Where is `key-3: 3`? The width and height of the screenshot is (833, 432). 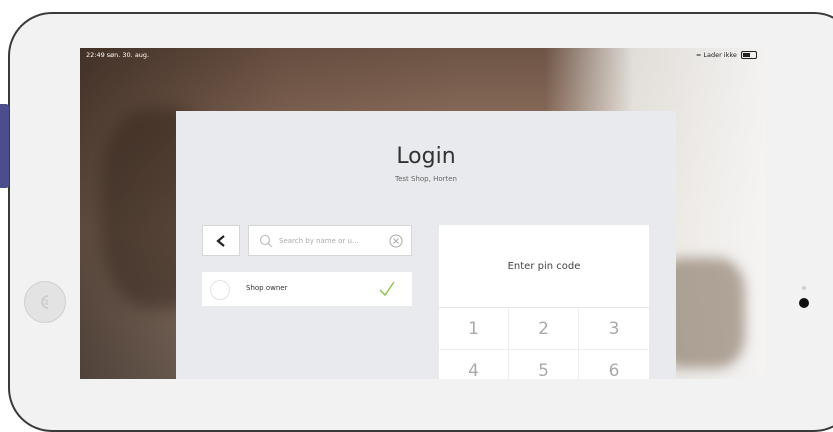 key-3: 3 is located at coordinates (614, 329).